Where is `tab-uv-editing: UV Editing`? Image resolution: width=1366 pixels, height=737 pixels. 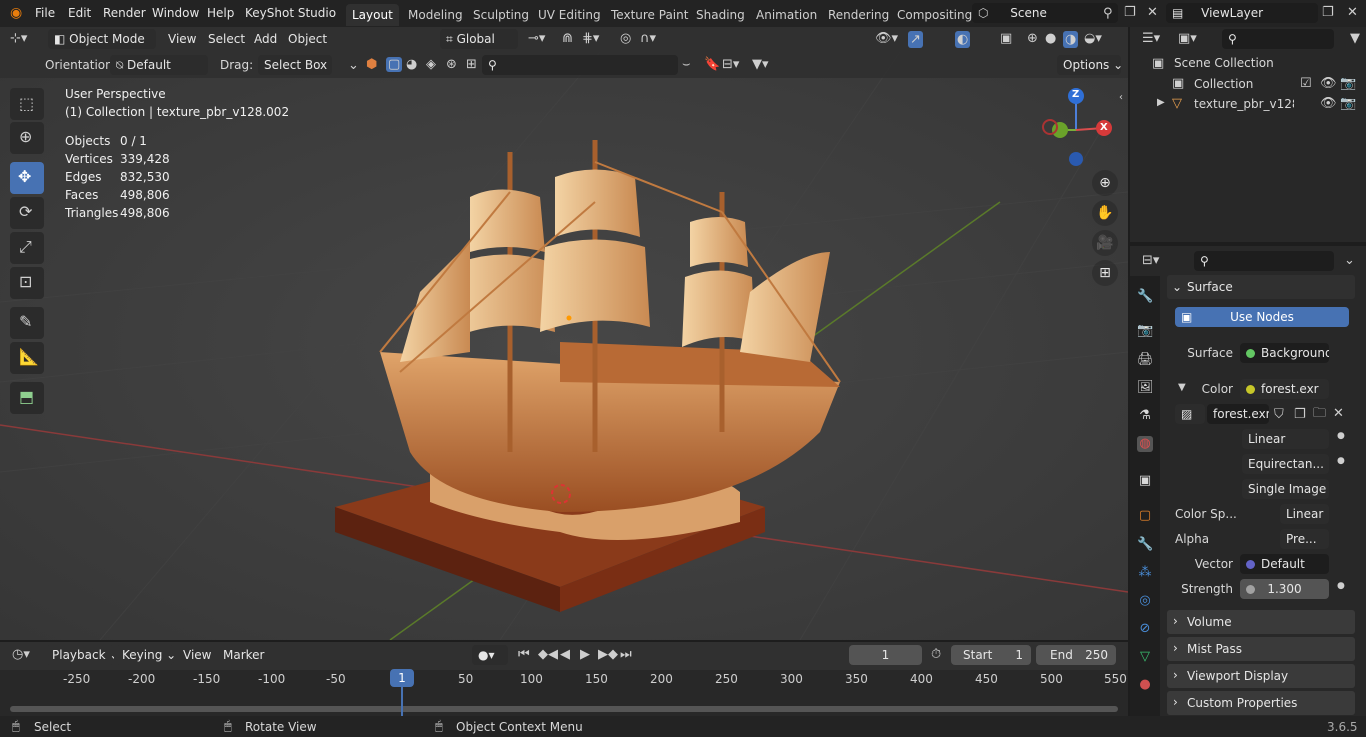 tab-uv-editing: UV Editing is located at coordinates (569, 15).